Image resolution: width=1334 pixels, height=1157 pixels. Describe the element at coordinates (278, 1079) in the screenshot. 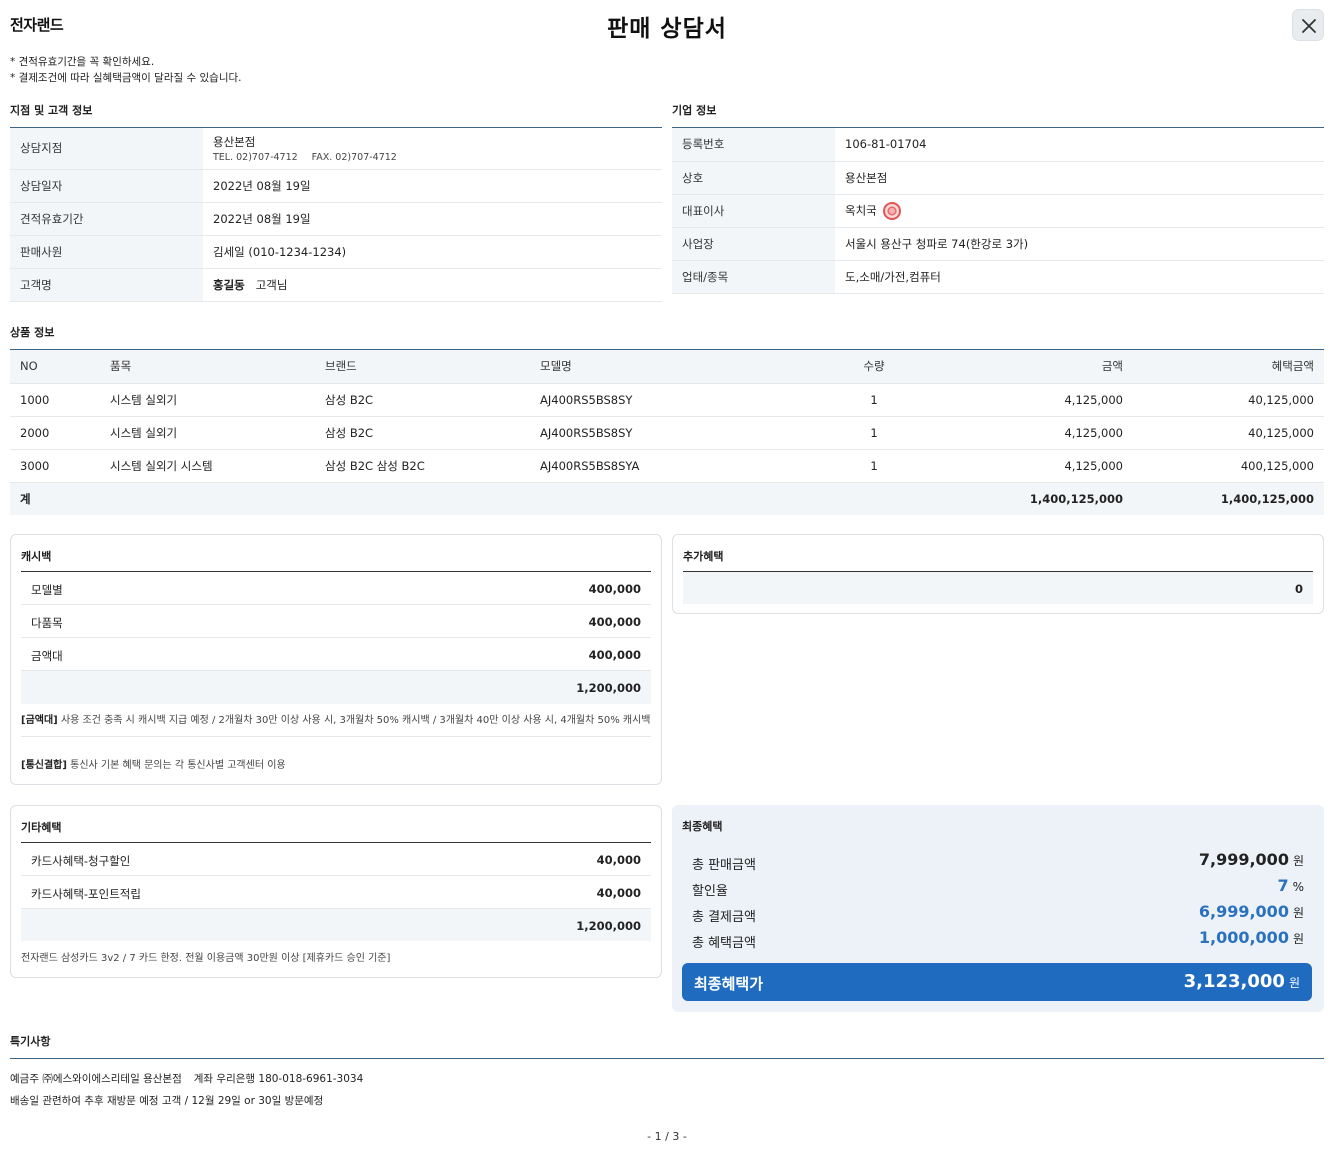

I see `bank-account: 계좌 우리은행 180-018-6961-3034` at that location.